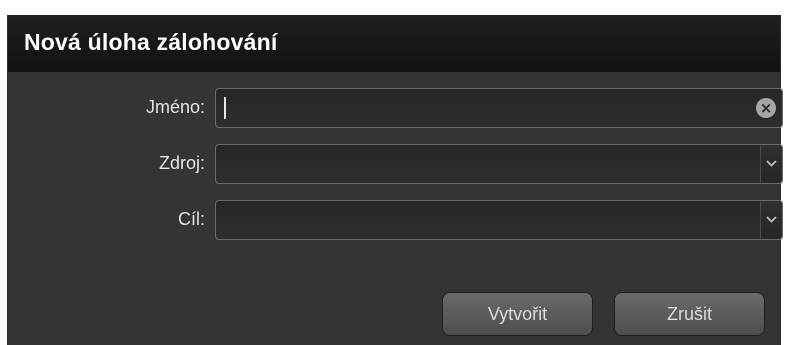 The height and width of the screenshot is (345, 788). I want to click on name-label: Jméno:, so click(175, 107).